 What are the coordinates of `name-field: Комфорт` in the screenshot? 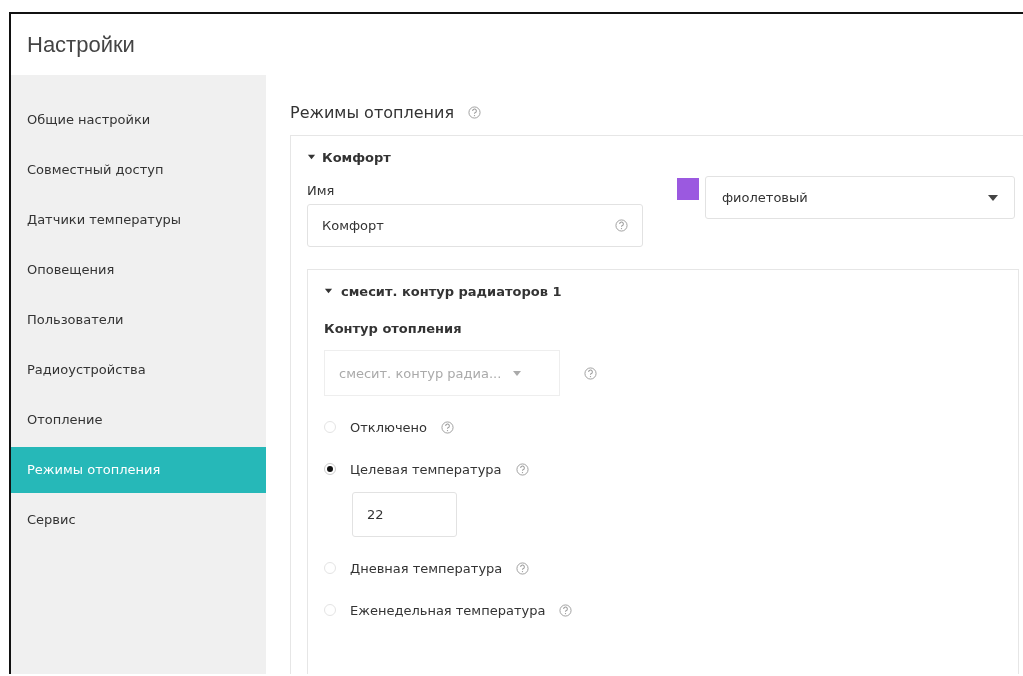 It's located at (475, 225).